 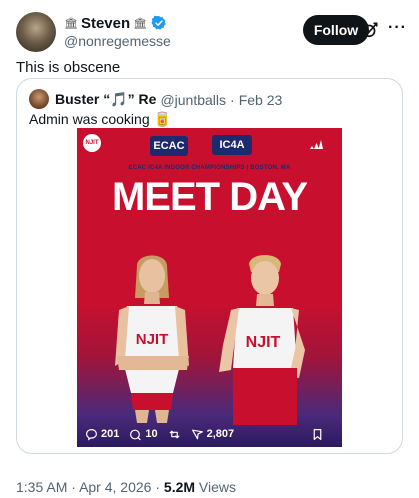 What do you see at coordinates (41, 487) in the screenshot?
I see `tweet-time: 1:35 AM` at bounding box center [41, 487].